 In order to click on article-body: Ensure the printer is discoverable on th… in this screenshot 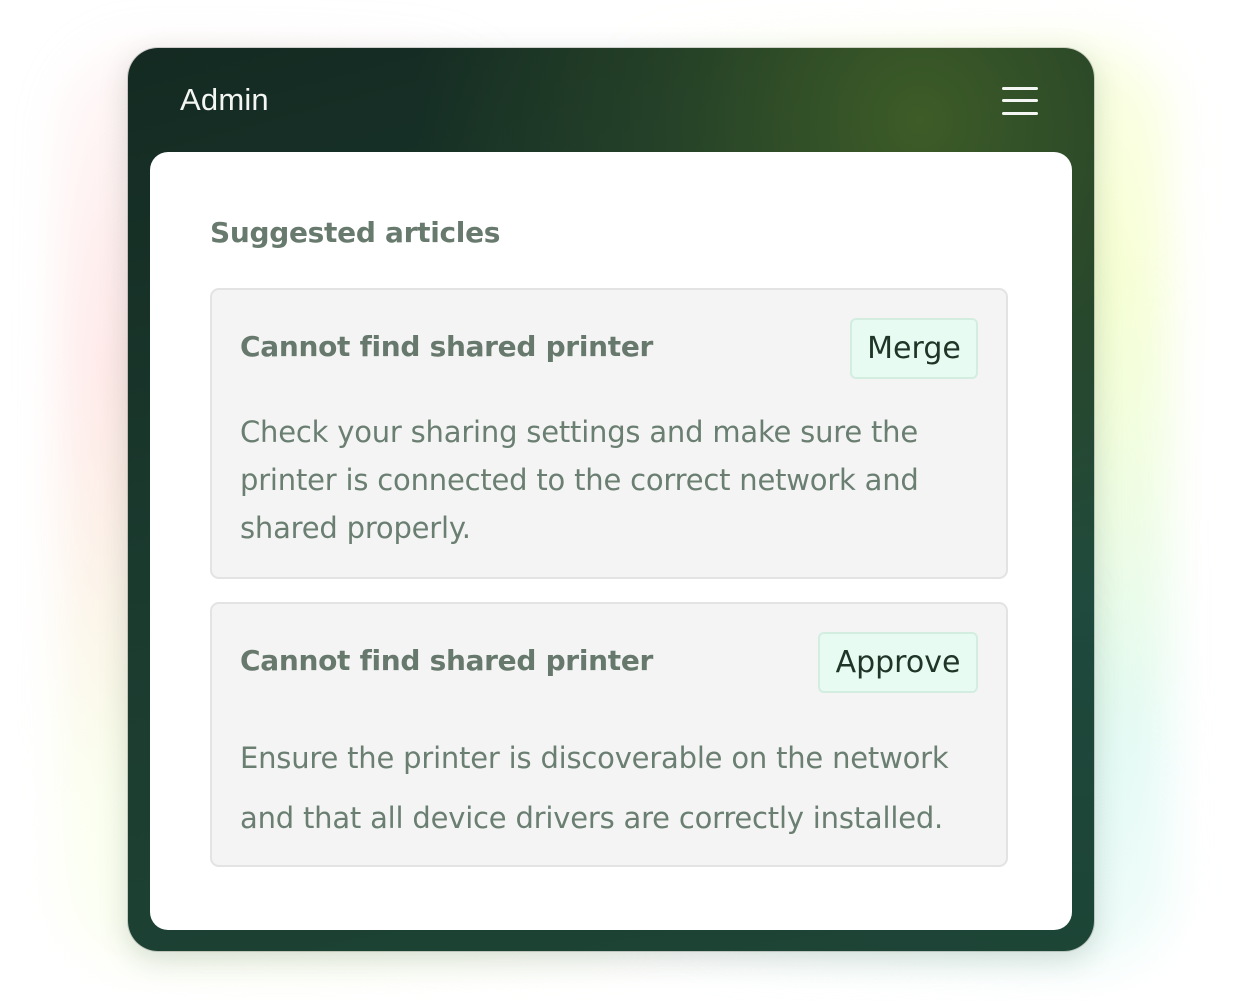, I will do `click(594, 788)`.